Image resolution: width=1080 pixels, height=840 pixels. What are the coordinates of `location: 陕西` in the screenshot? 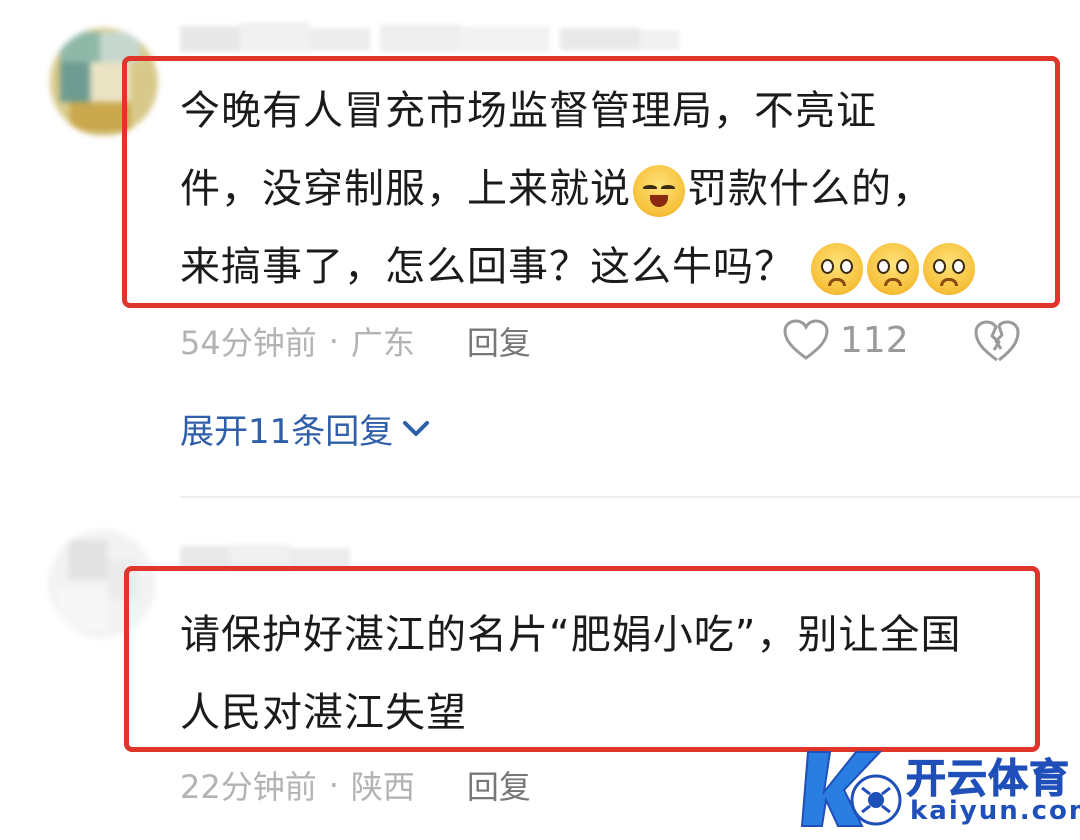 It's located at (382, 787).